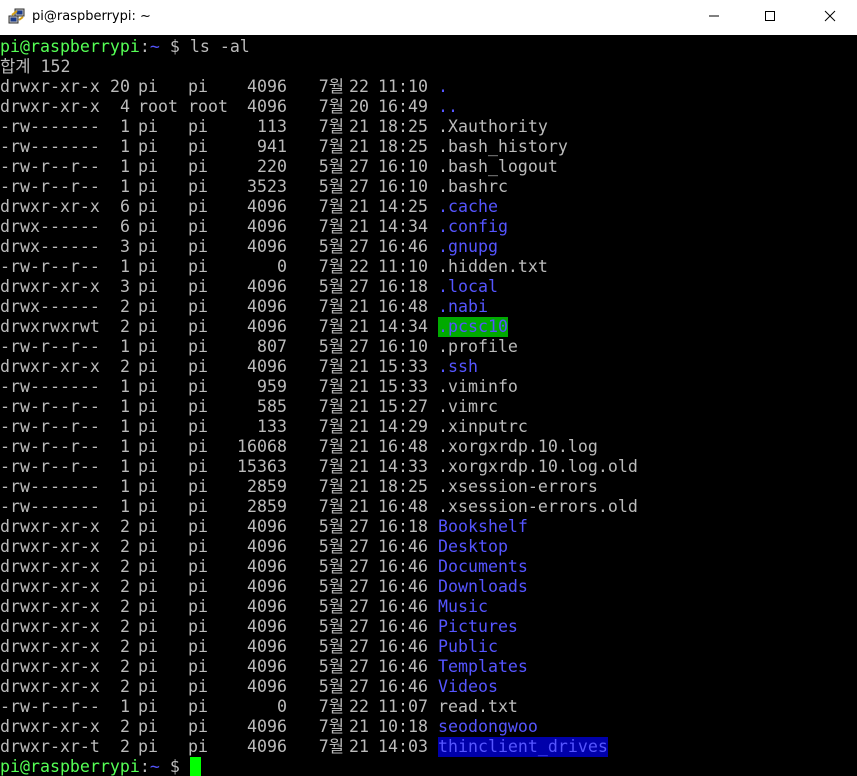 This screenshot has height=776, width=857. What do you see at coordinates (468, 406) in the screenshot?
I see `entry-name: .vimrc` at bounding box center [468, 406].